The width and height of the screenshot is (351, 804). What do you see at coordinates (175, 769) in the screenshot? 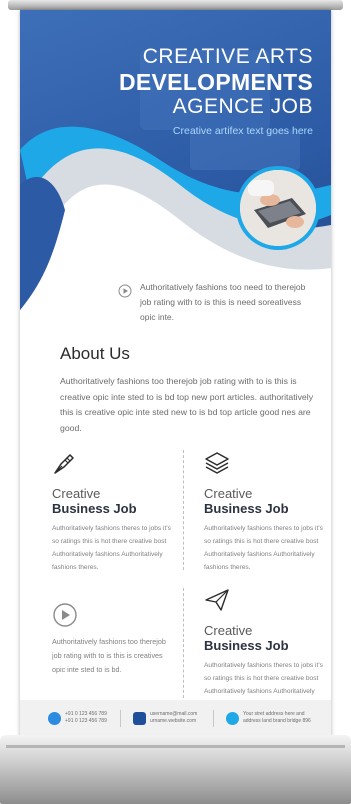
I see `banner-stand-base` at bounding box center [175, 769].